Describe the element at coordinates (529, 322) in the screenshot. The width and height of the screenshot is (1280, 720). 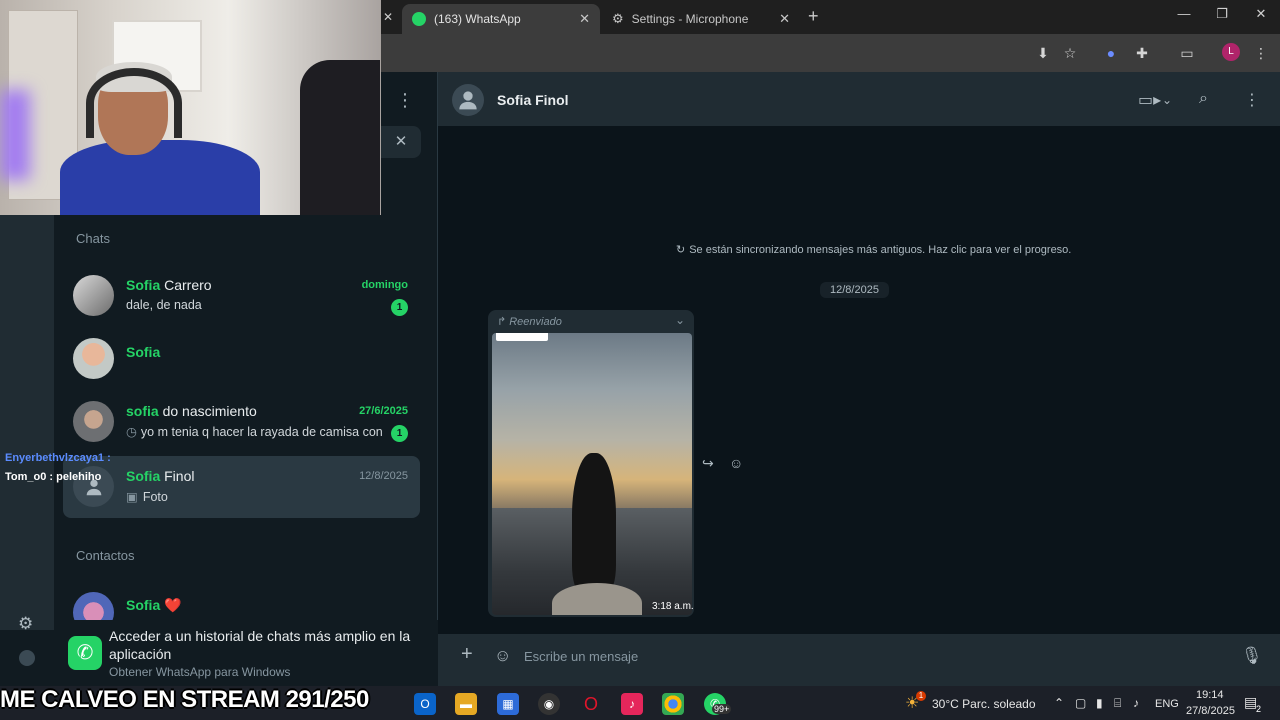
I see `forwarded-label: ↱ Reenviado` at that location.